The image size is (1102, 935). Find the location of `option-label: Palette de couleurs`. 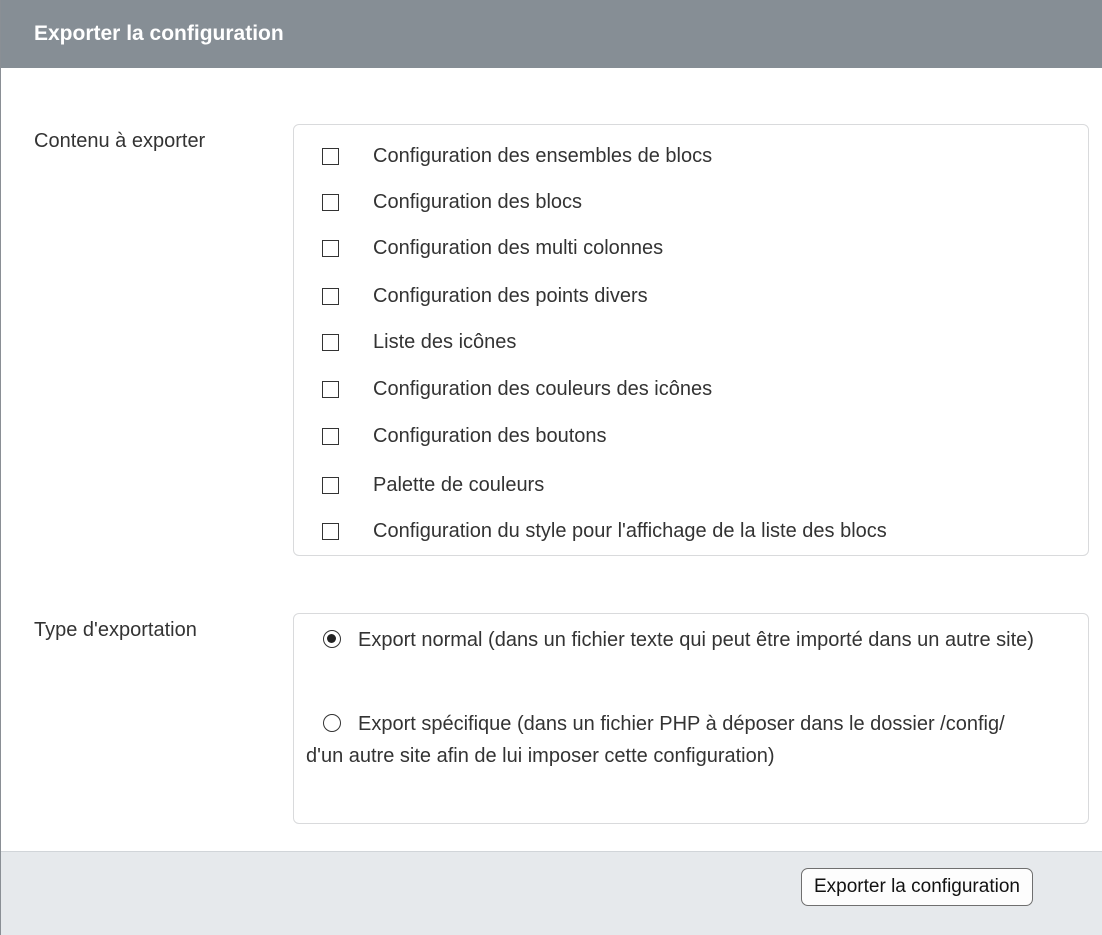

option-label: Palette de couleurs is located at coordinates (459, 484).